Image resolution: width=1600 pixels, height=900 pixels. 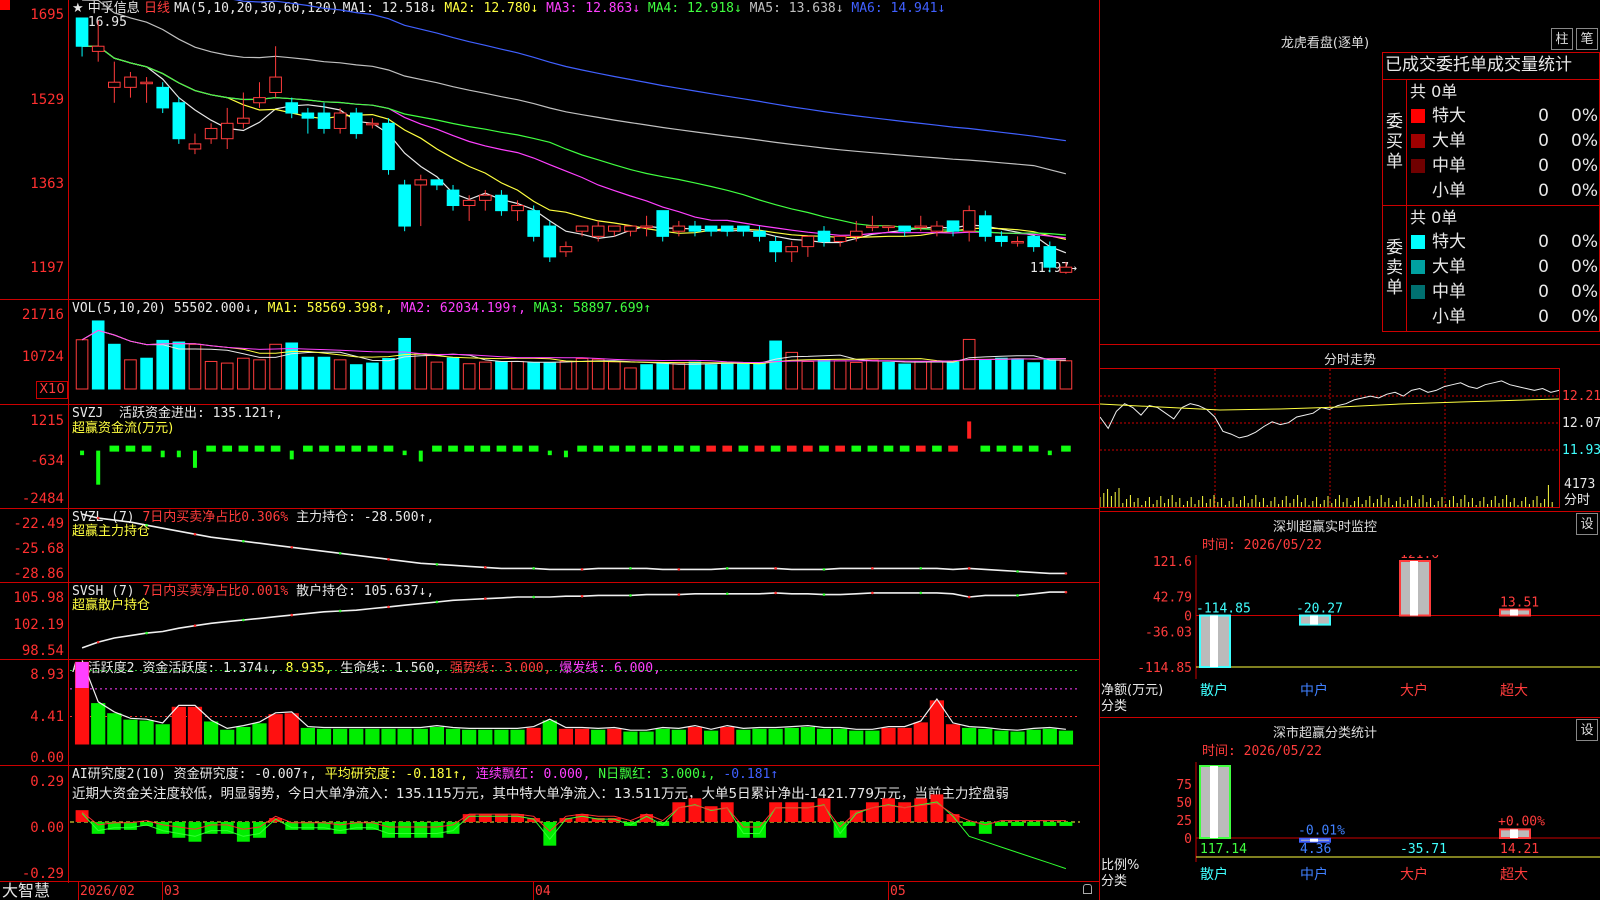 What do you see at coordinates (1449, 141) in the screenshot?
I see `order-type-label: 大单` at bounding box center [1449, 141].